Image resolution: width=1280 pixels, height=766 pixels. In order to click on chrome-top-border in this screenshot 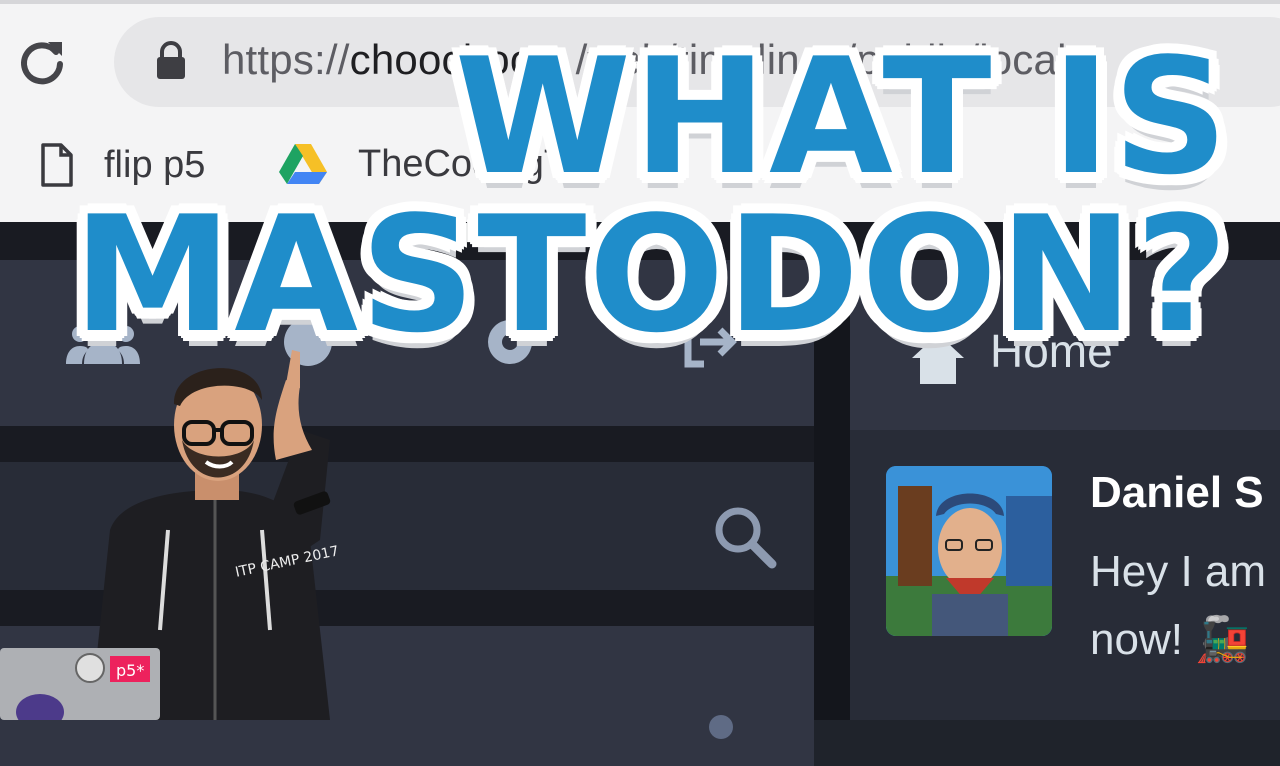, I will do `click(640, 2)`.